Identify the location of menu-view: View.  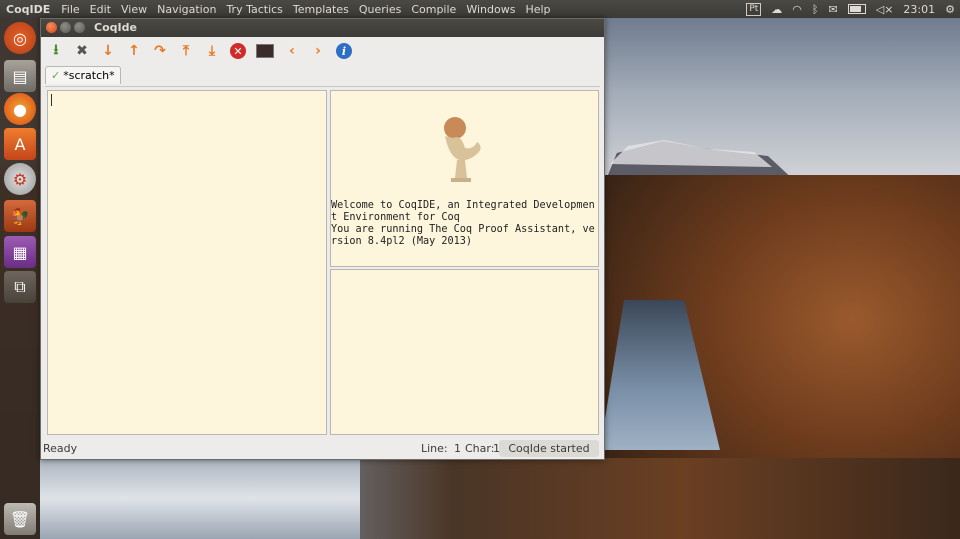
(134, 9).